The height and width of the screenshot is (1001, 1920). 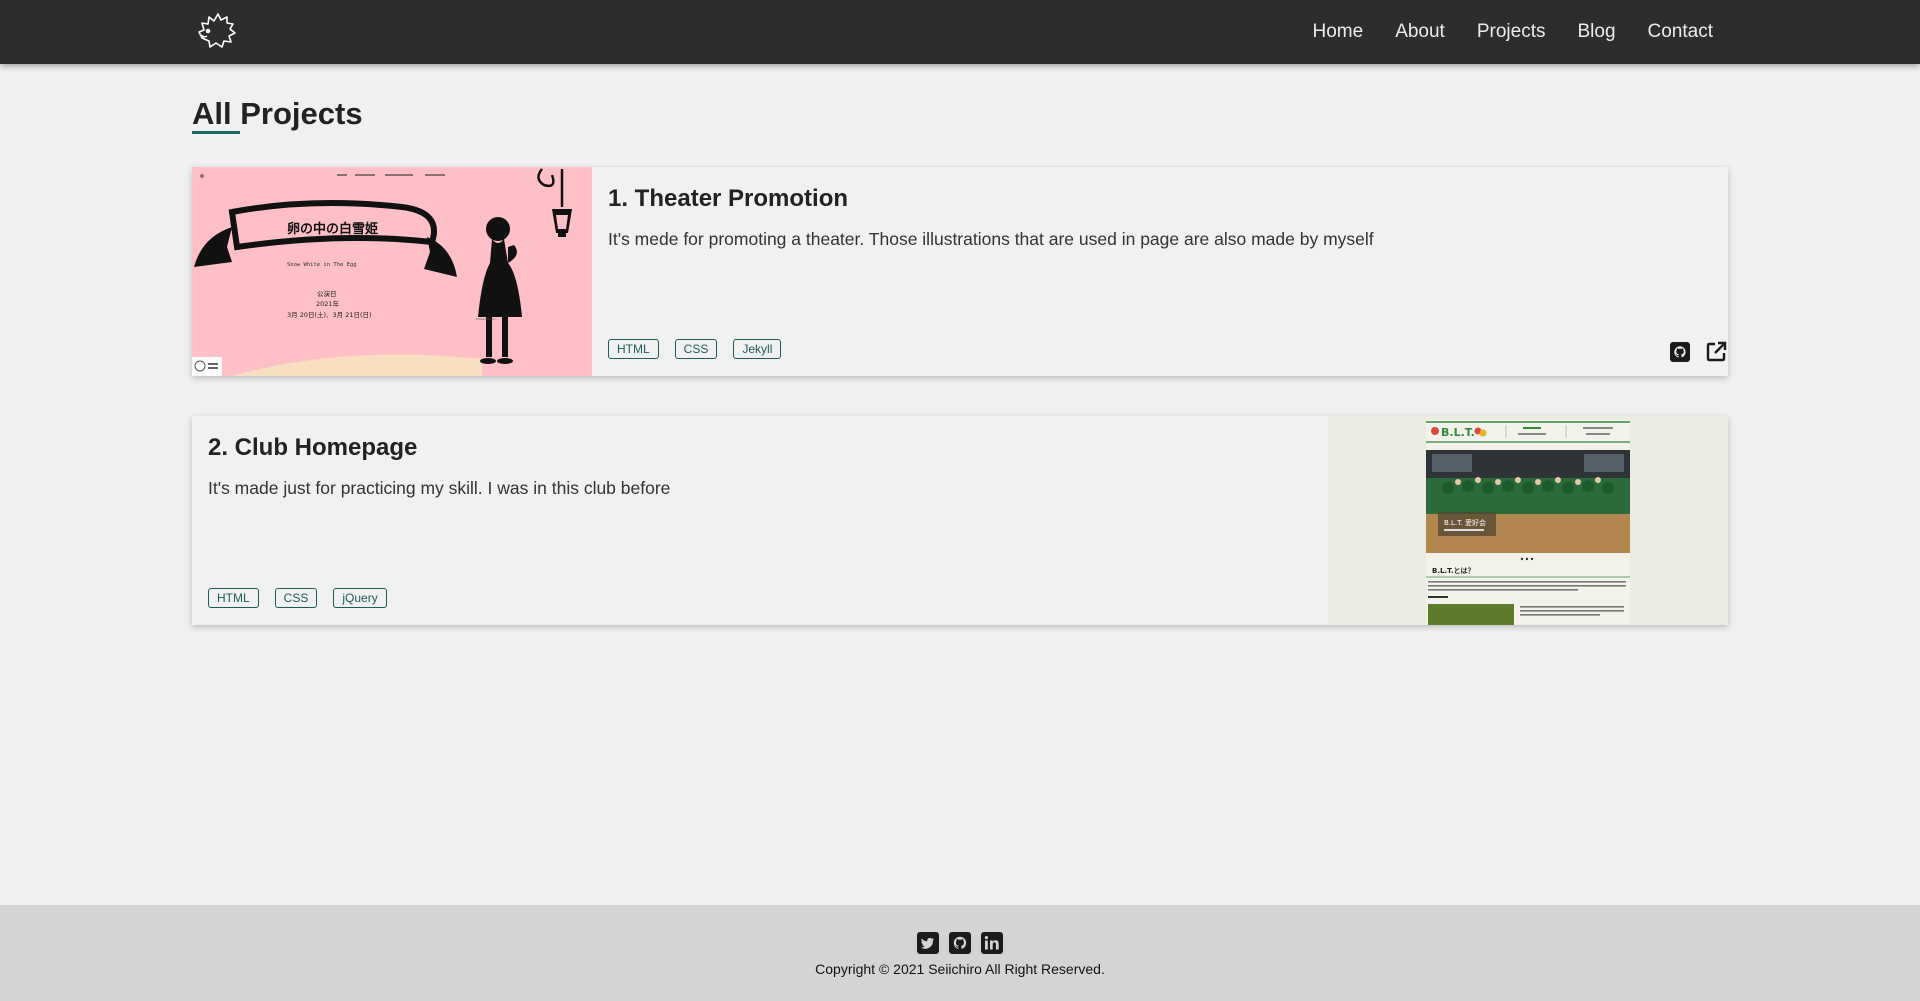 I want to click on nav-links: Home About Projects Blog Contact, so click(x=1497, y=32).